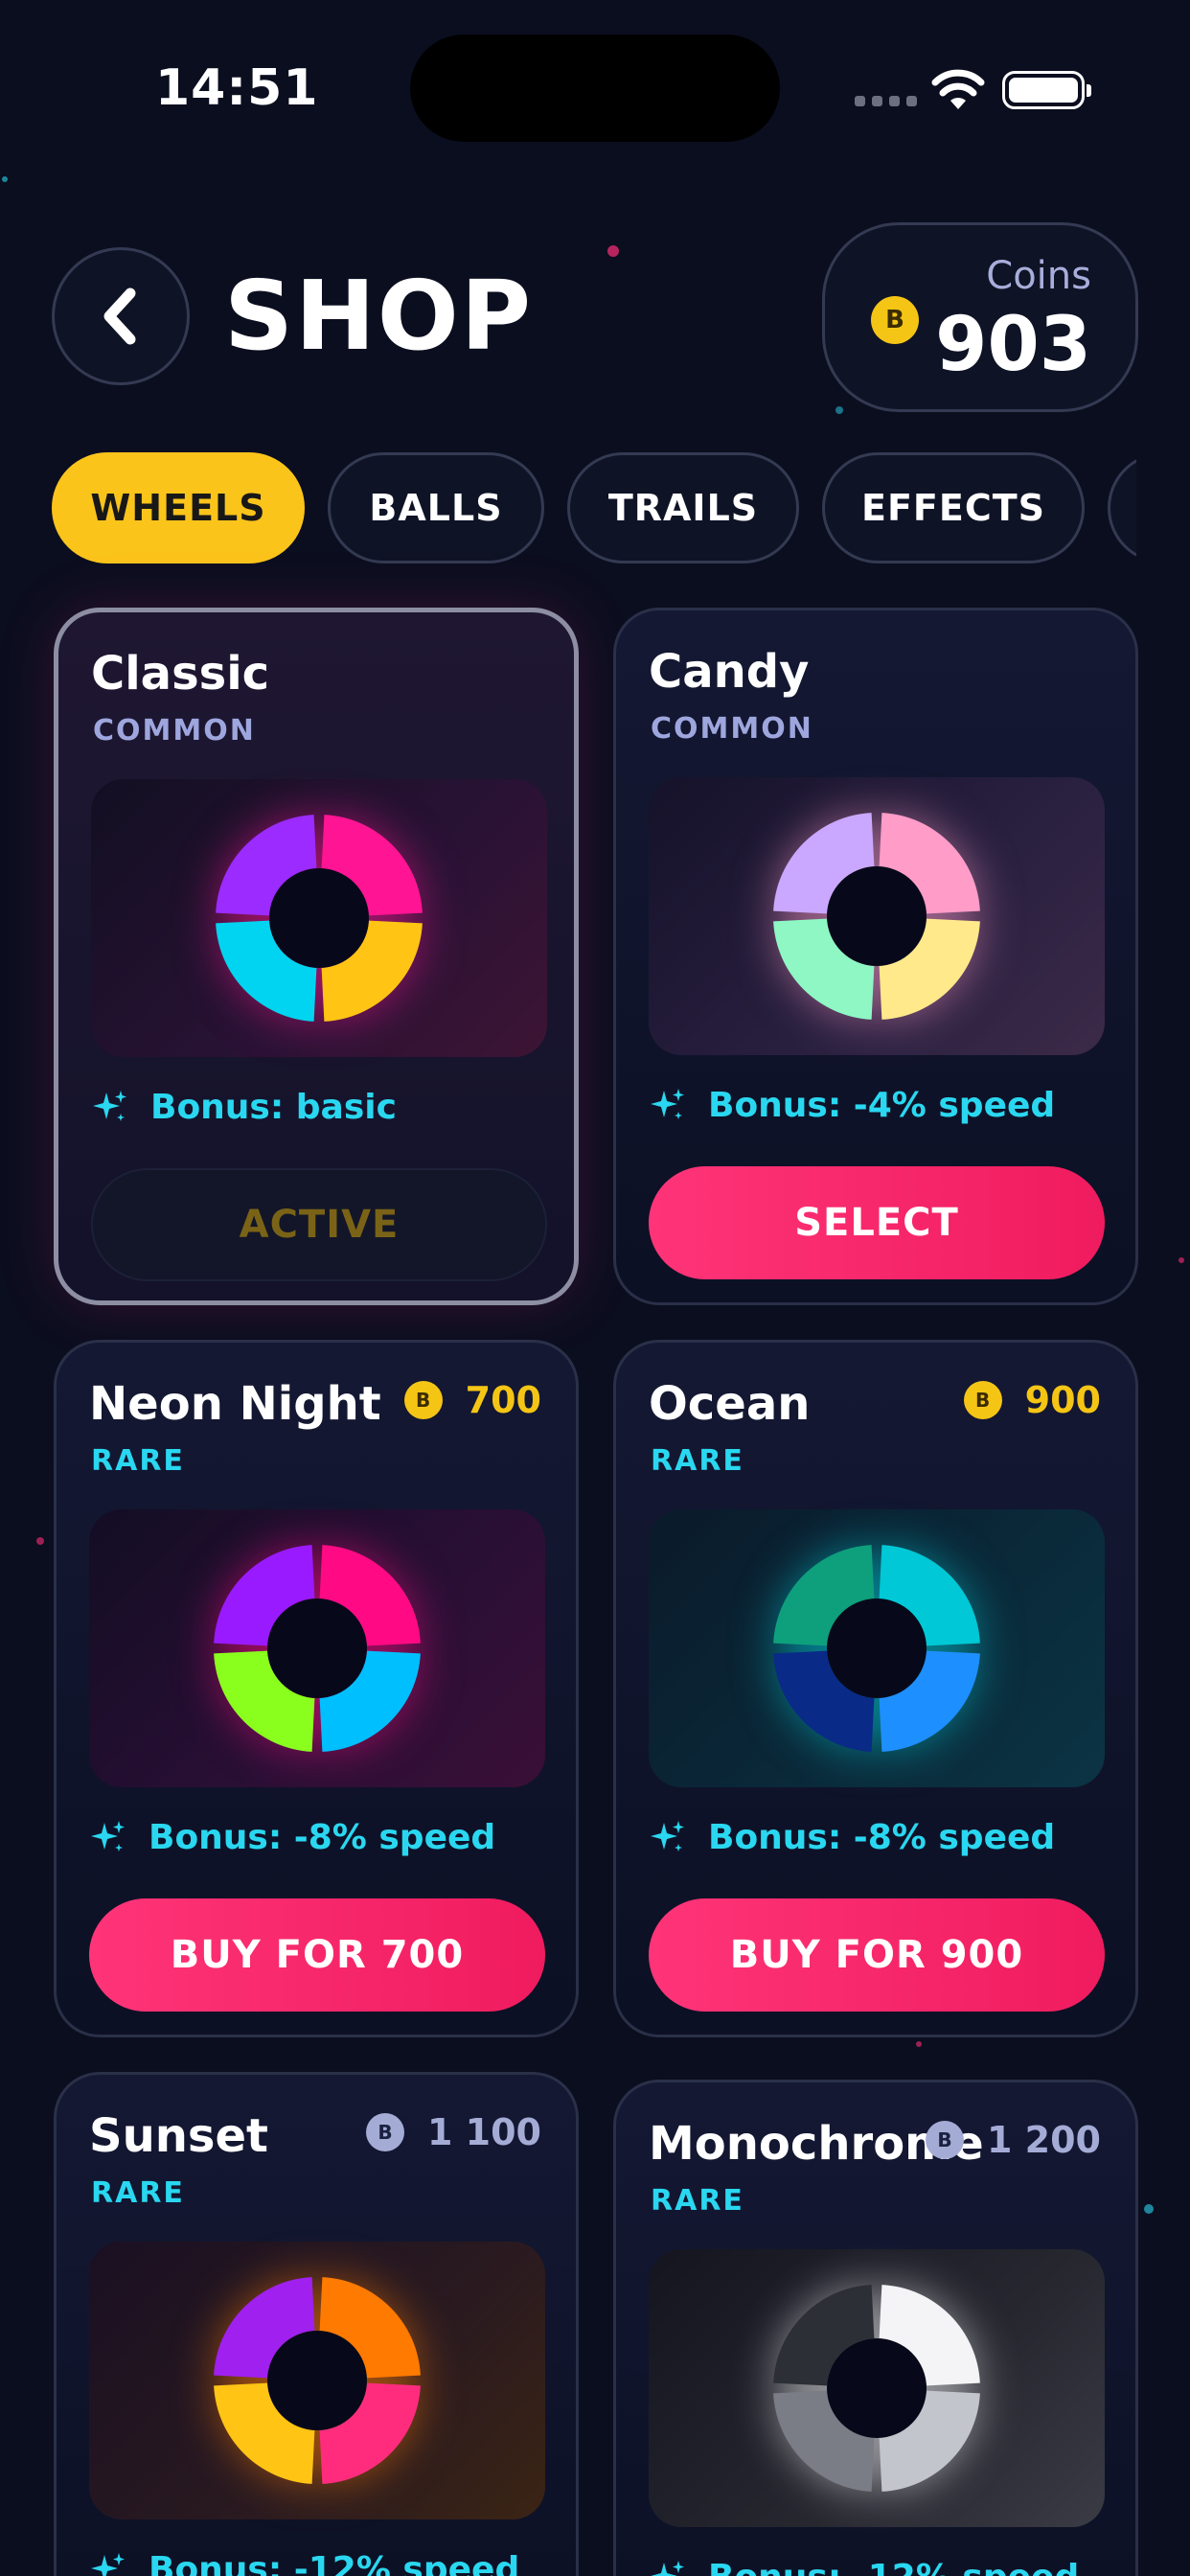 The image size is (1190, 2576). What do you see at coordinates (235, 1404) in the screenshot?
I see `card-title: Neon Night` at bounding box center [235, 1404].